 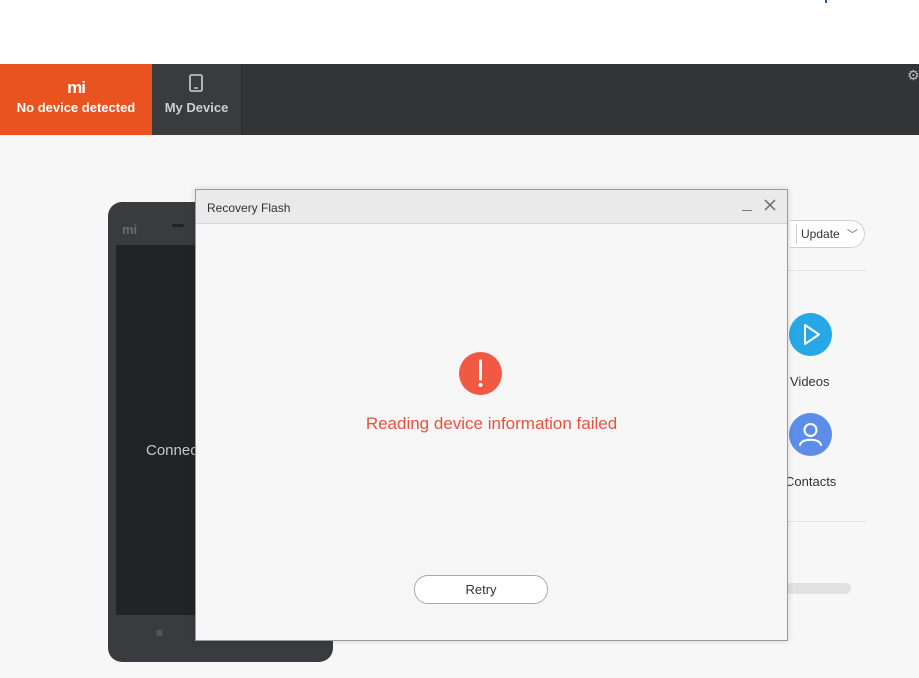 I want to click on exclamation-glyph, so click(x=480, y=373).